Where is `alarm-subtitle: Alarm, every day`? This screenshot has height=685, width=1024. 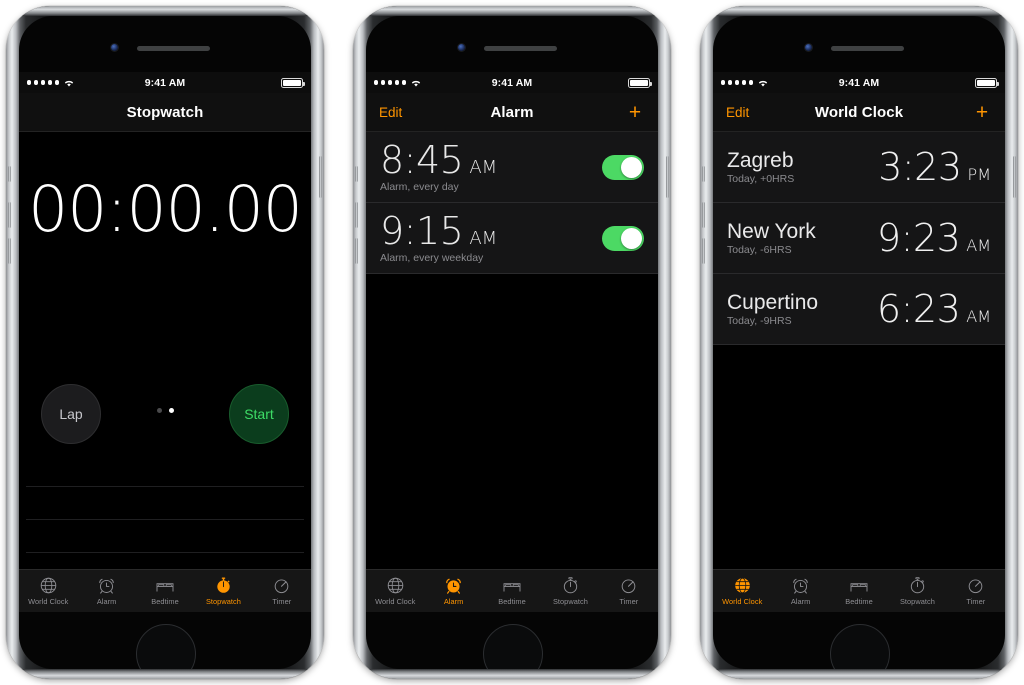
alarm-subtitle: Alarm, every day is located at coordinates (419, 187).